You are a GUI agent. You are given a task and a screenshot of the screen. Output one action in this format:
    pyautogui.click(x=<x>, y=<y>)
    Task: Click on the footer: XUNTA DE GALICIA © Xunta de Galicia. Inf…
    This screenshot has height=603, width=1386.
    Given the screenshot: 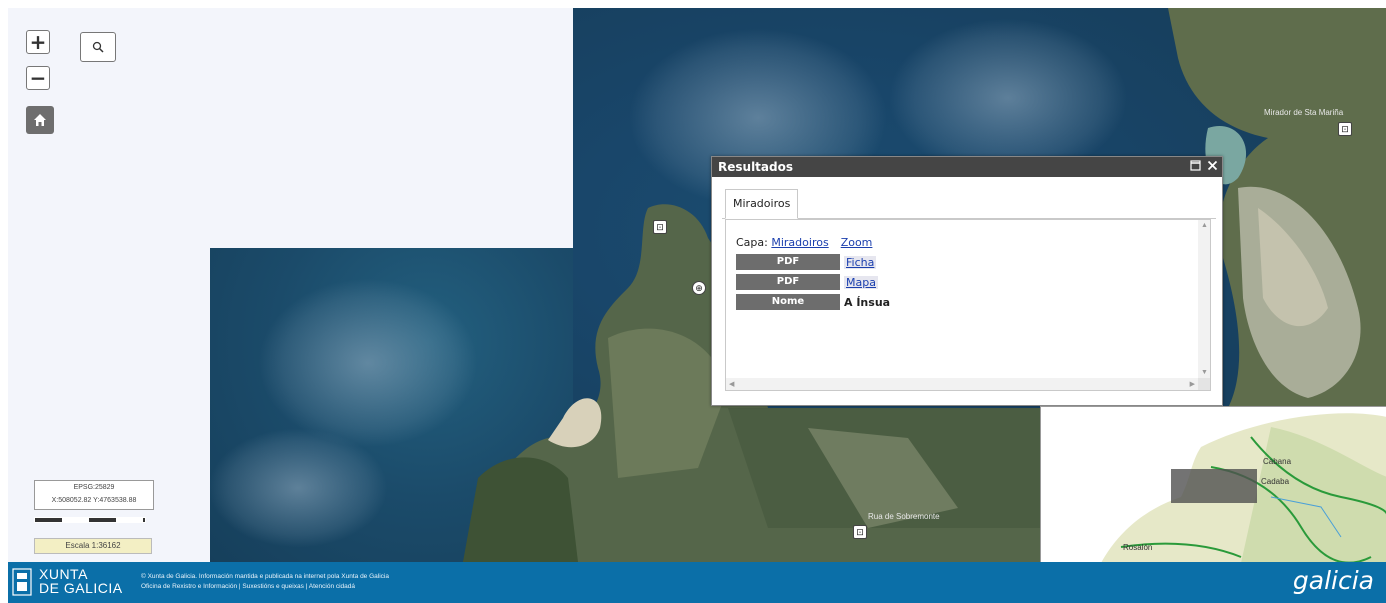 What is the action you would take?
    pyautogui.click(x=697, y=582)
    